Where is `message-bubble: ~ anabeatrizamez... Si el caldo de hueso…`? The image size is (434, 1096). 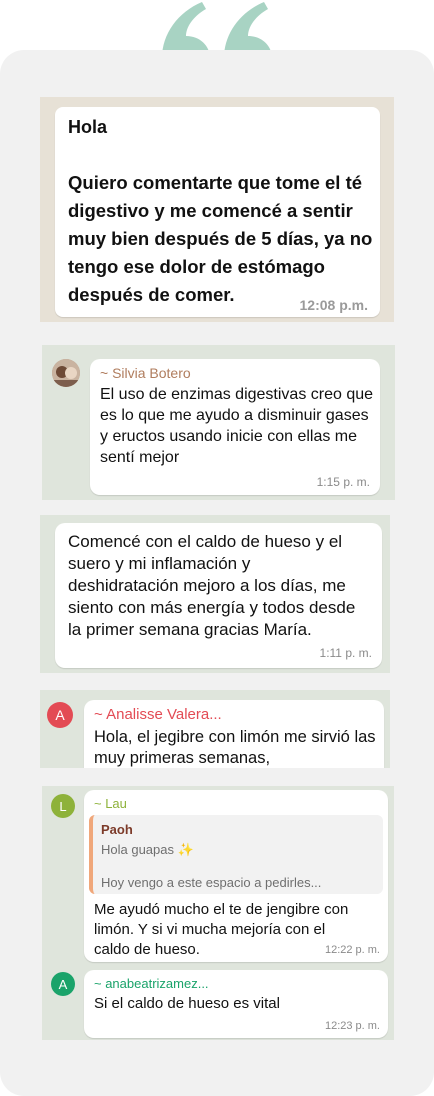 message-bubble: ~ anabeatrizamez... Si el caldo de hueso… is located at coordinates (236, 1004).